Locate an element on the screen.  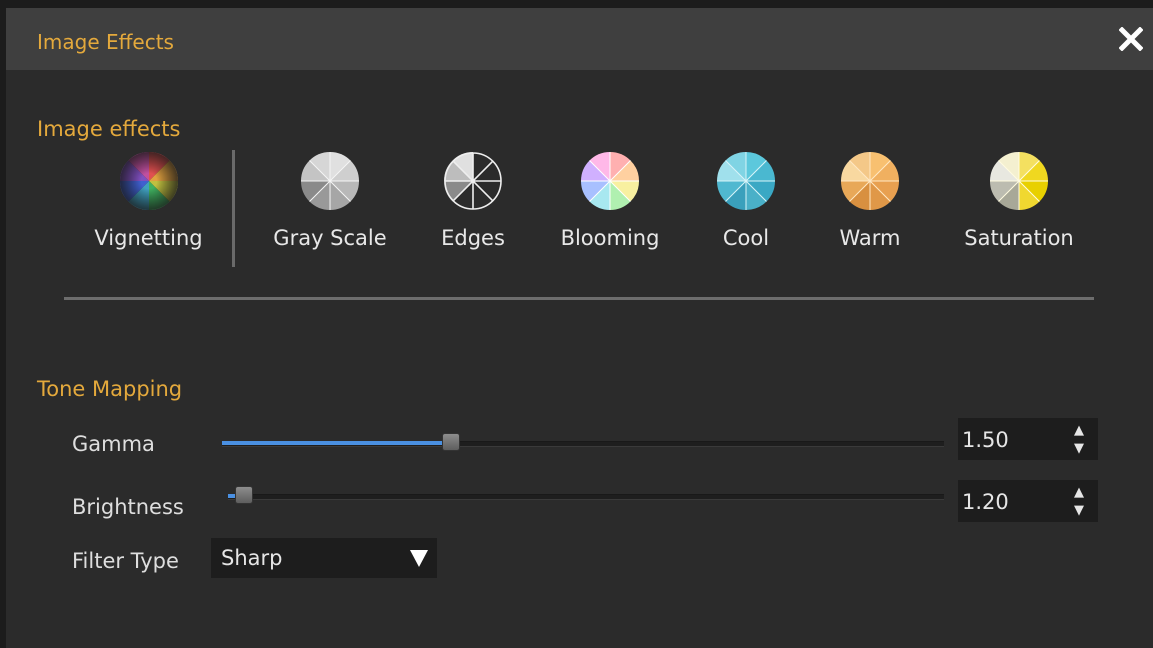
brightness-value: 1.20 is located at coordinates (985, 502).